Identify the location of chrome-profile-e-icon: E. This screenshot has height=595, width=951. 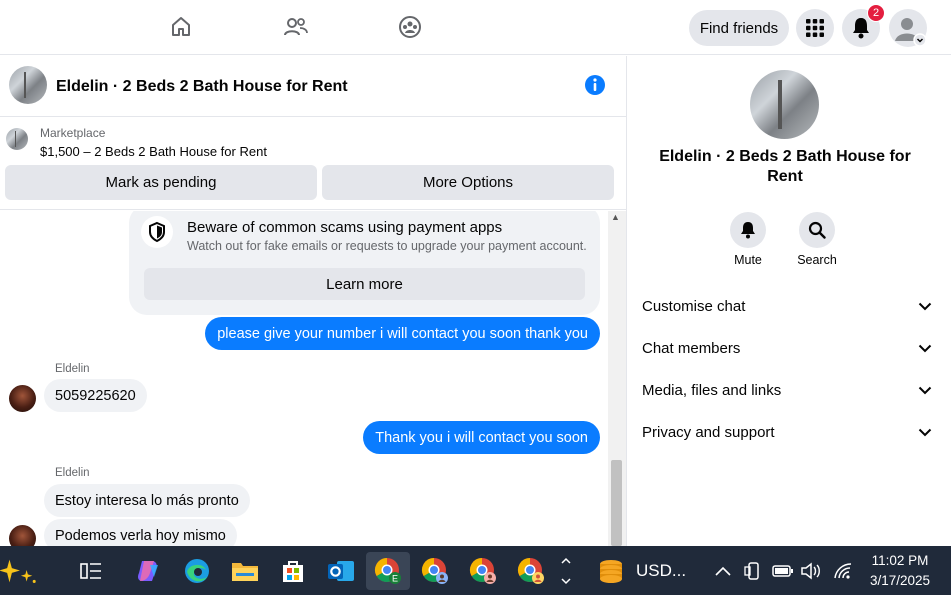
(388, 571).